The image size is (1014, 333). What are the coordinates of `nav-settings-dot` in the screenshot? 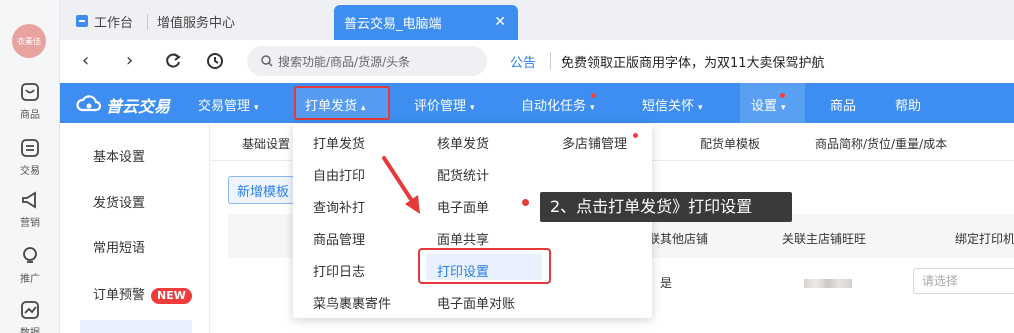 It's located at (782, 95).